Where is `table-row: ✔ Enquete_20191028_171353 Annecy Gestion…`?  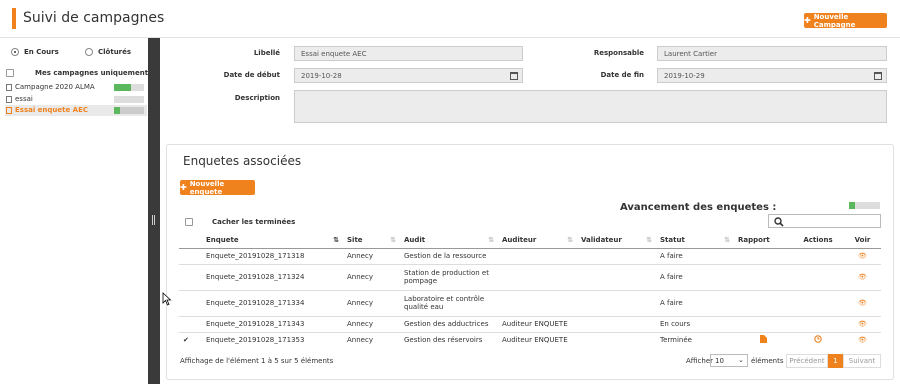
table-row: ✔ Enquete_20191028_171353 Annecy Gestion… is located at coordinates (530, 339).